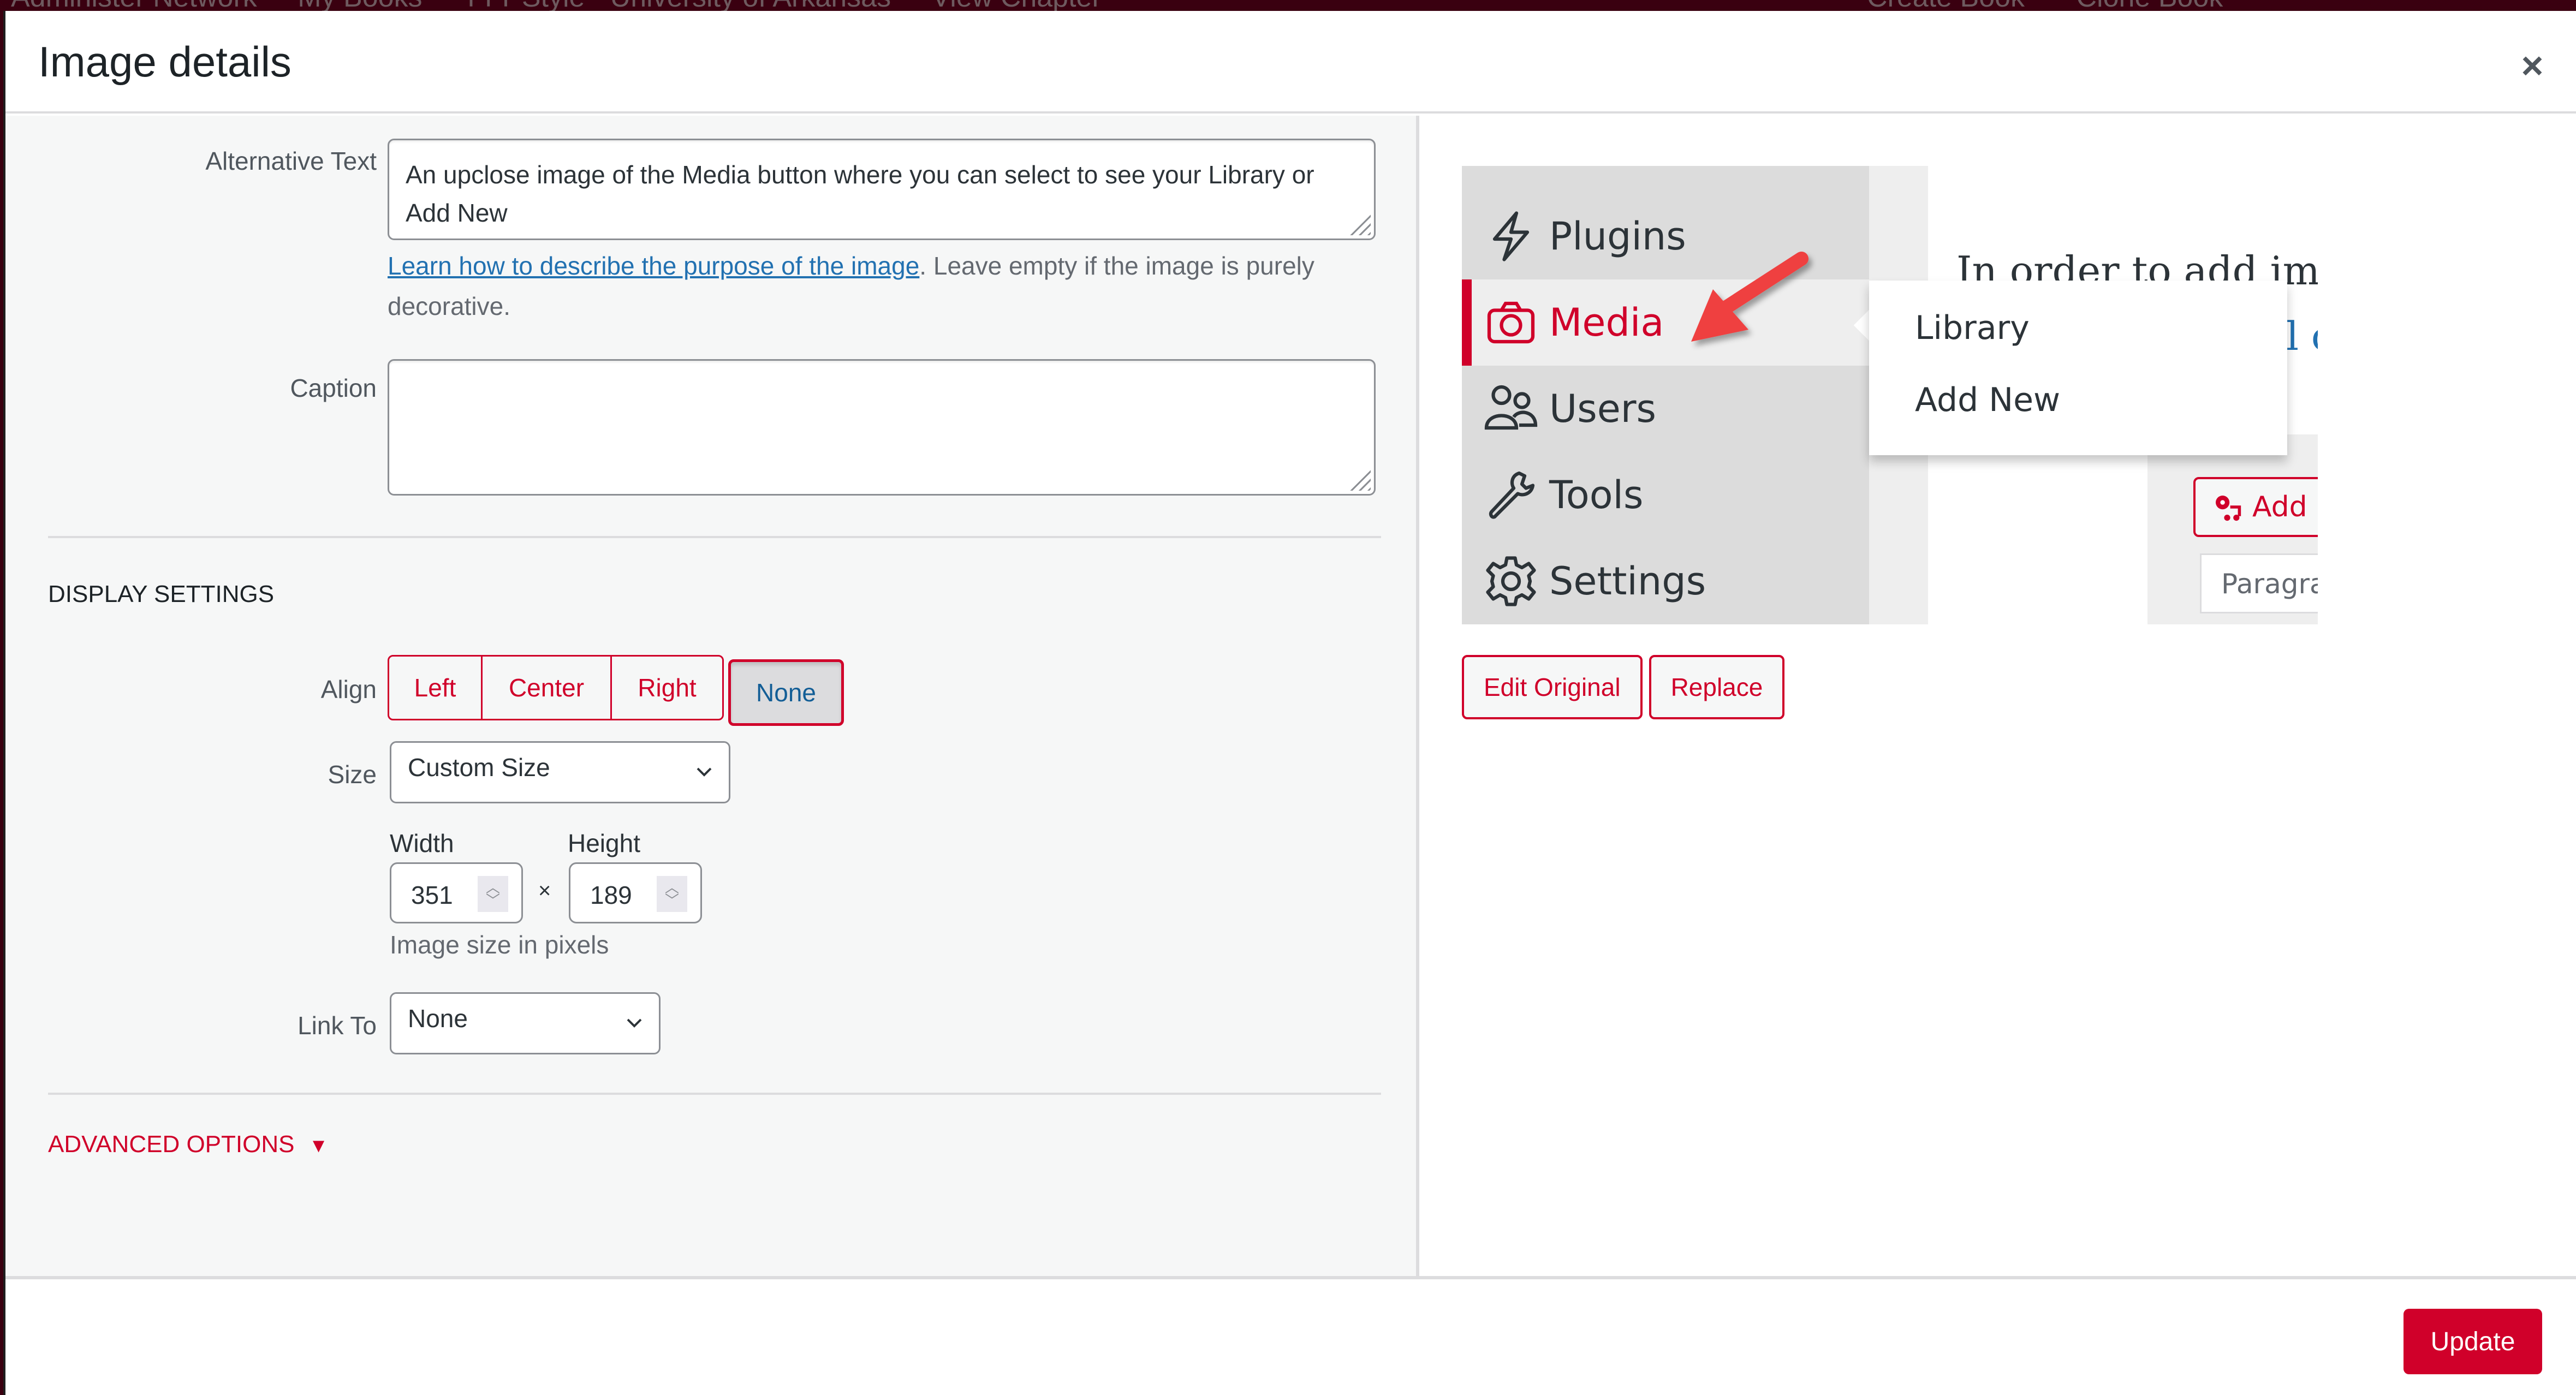  Describe the element at coordinates (2259, 583) in the screenshot. I see `preview-paragraph-select: Paragra` at that location.